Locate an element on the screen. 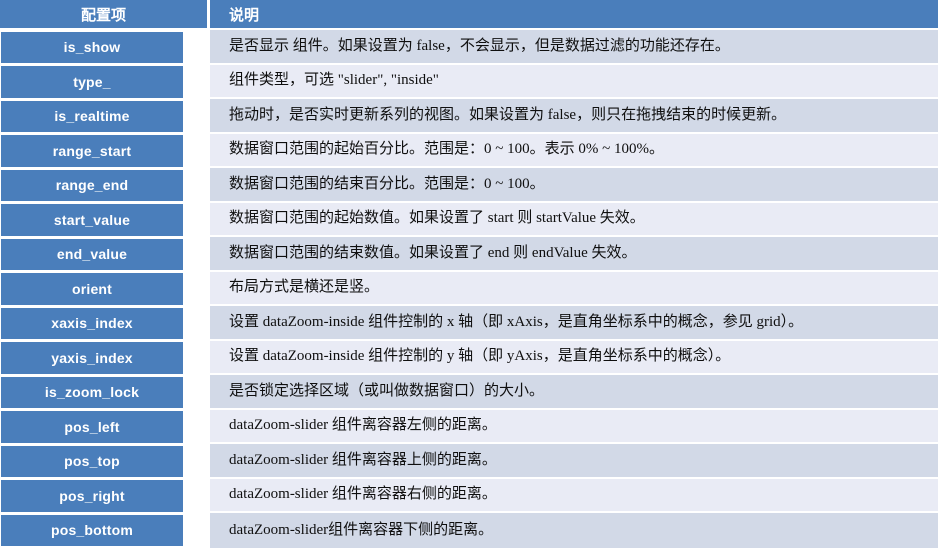  config-item-cell: end_value is located at coordinates (105, 254).